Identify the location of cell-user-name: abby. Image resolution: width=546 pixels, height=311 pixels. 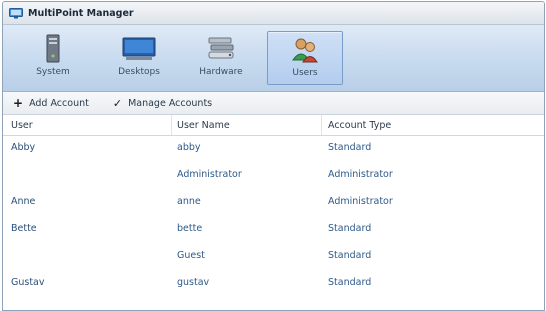
(189, 147).